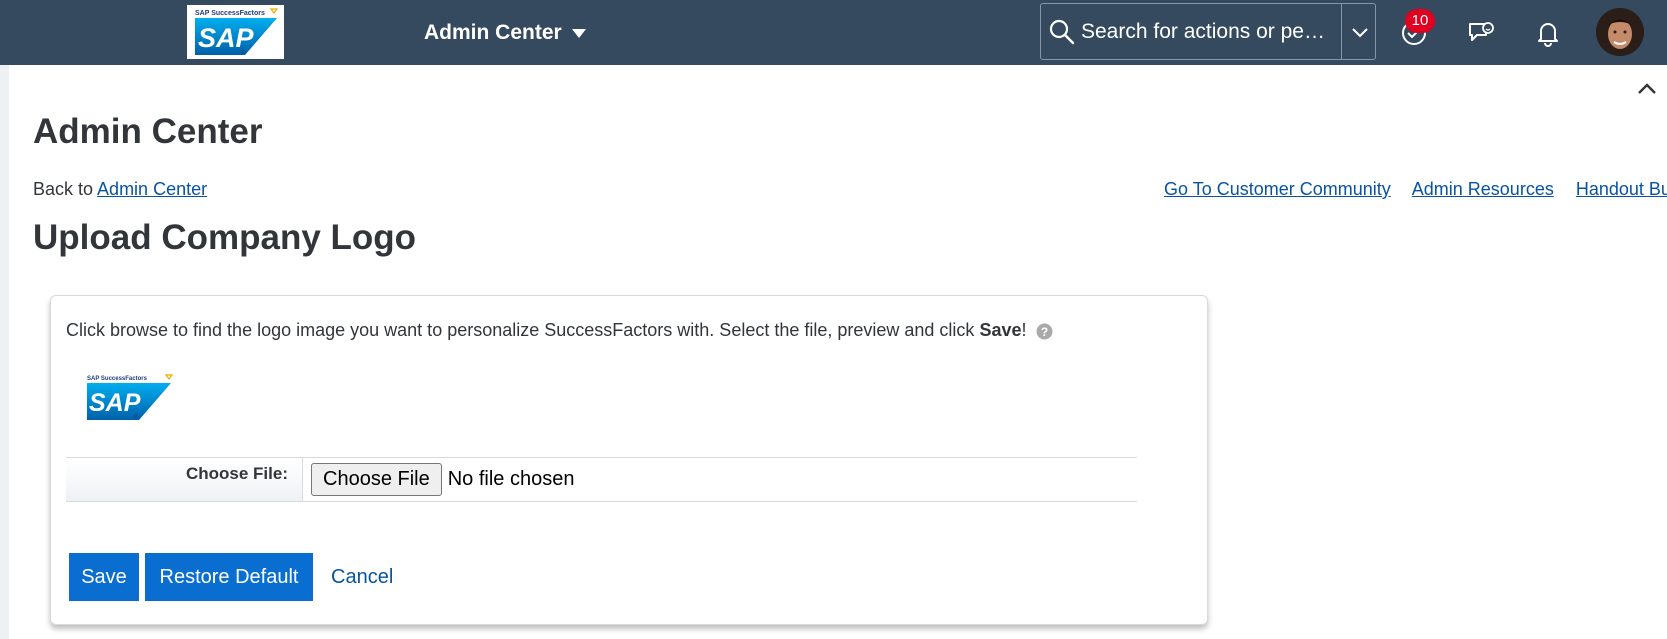 The width and height of the screenshot is (1667, 639). Describe the element at coordinates (601, 479) in the screenshot. I see `file-upload-row: Choose File: Choose File No file chosen` at that location.